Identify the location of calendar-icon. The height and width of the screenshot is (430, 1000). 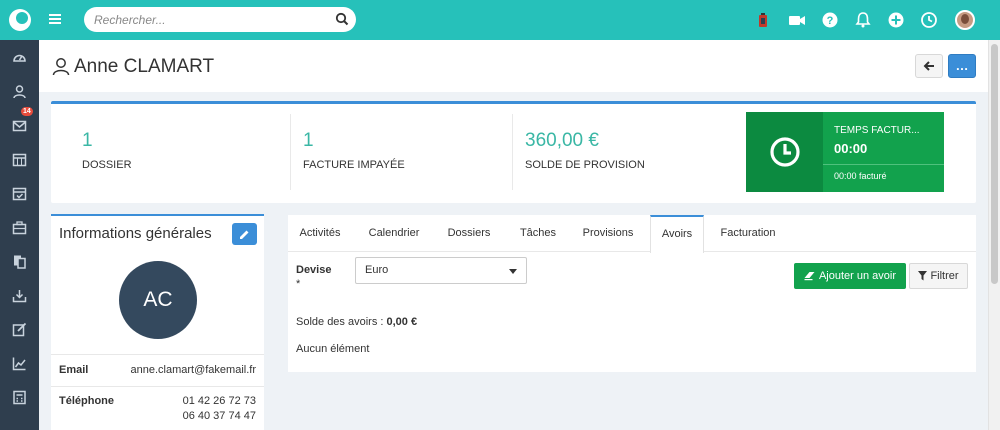
(19, 159).